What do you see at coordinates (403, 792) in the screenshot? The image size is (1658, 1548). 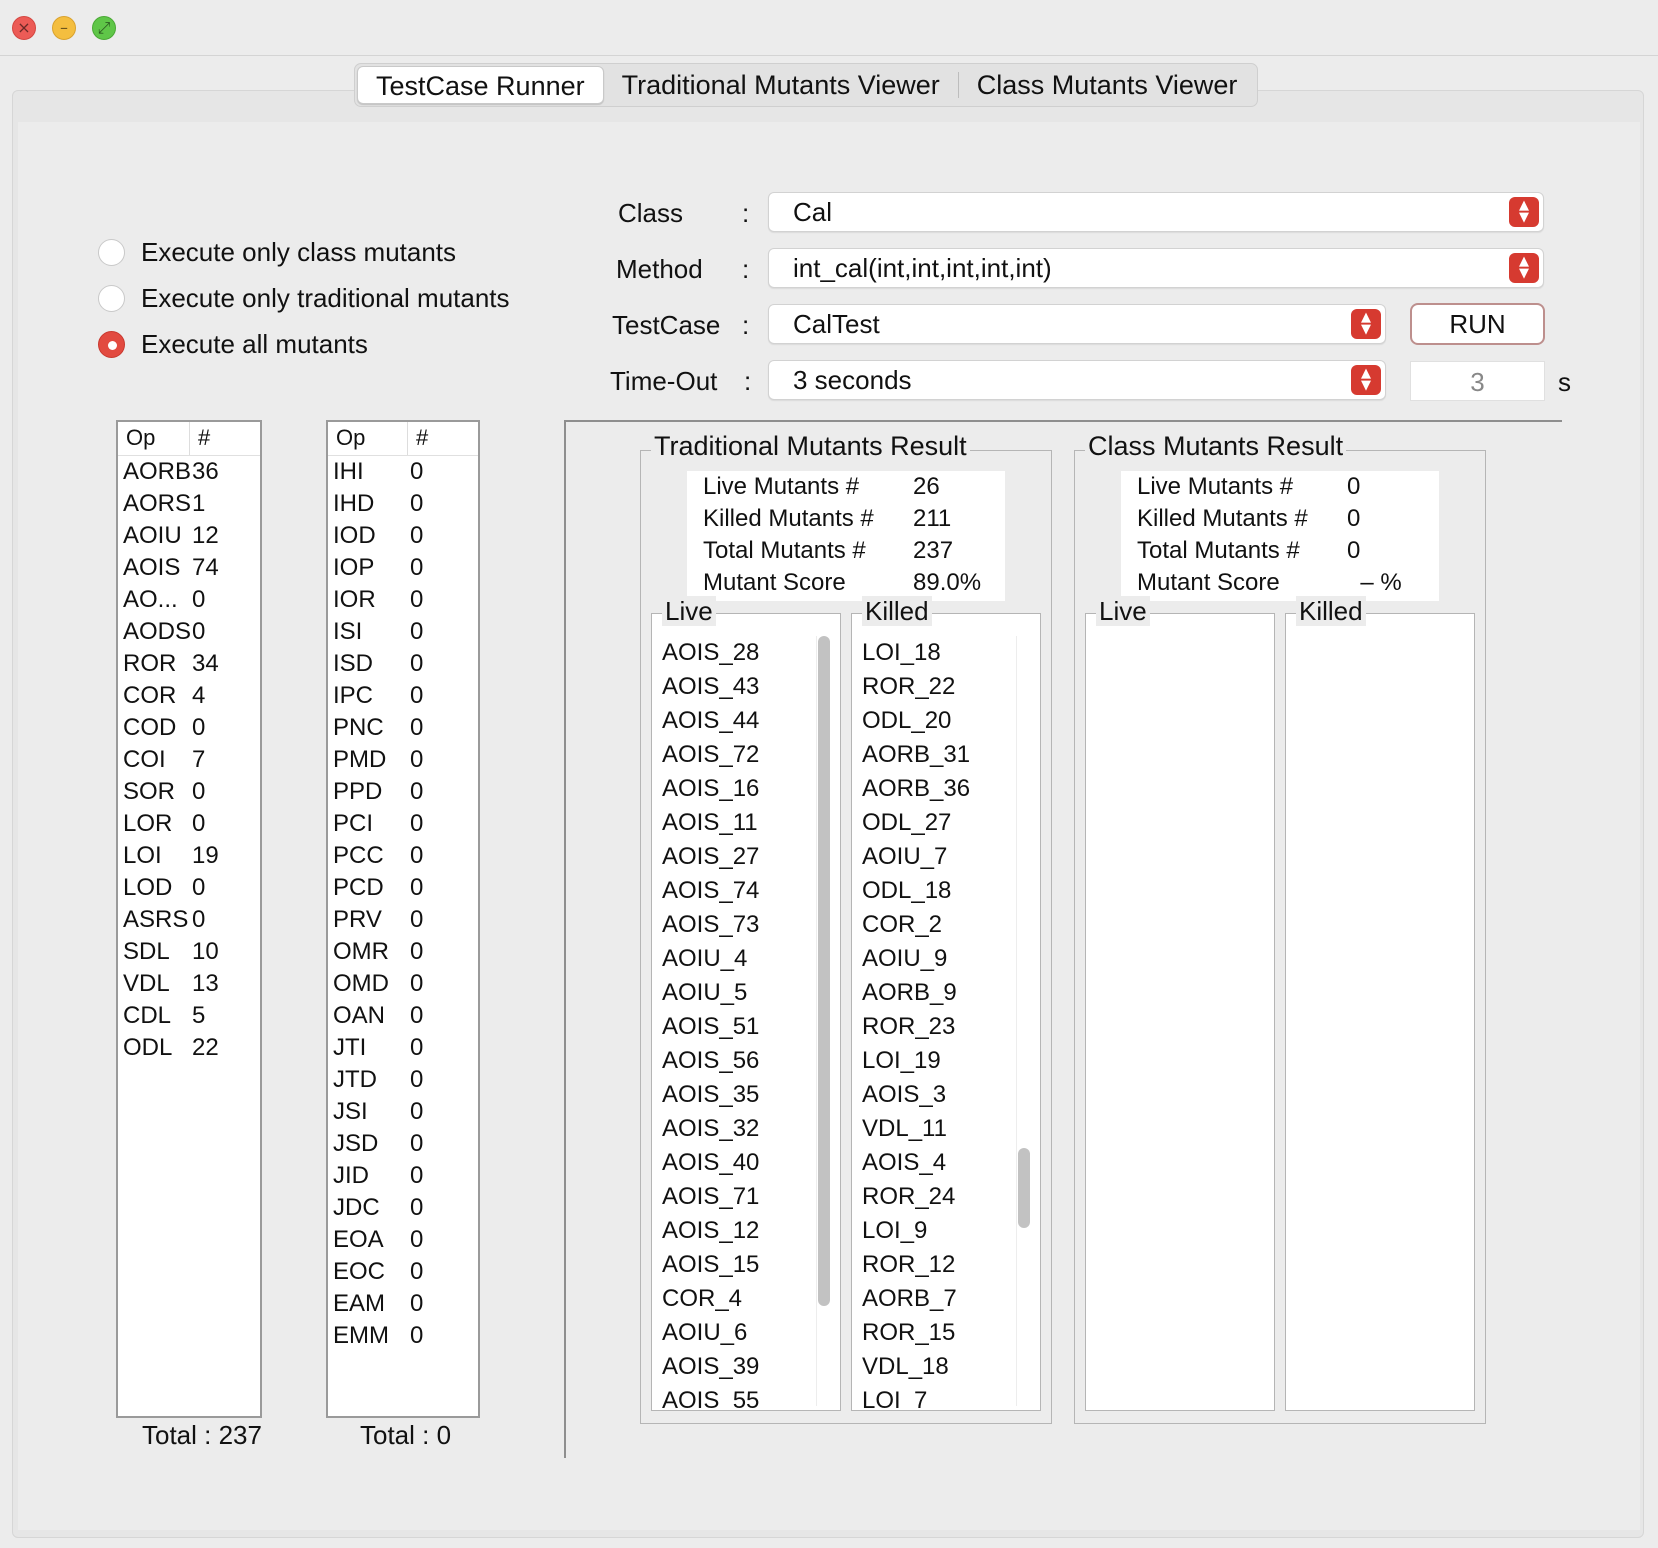 I see `table-row: PPD 0` at bounding box center [403, 792].